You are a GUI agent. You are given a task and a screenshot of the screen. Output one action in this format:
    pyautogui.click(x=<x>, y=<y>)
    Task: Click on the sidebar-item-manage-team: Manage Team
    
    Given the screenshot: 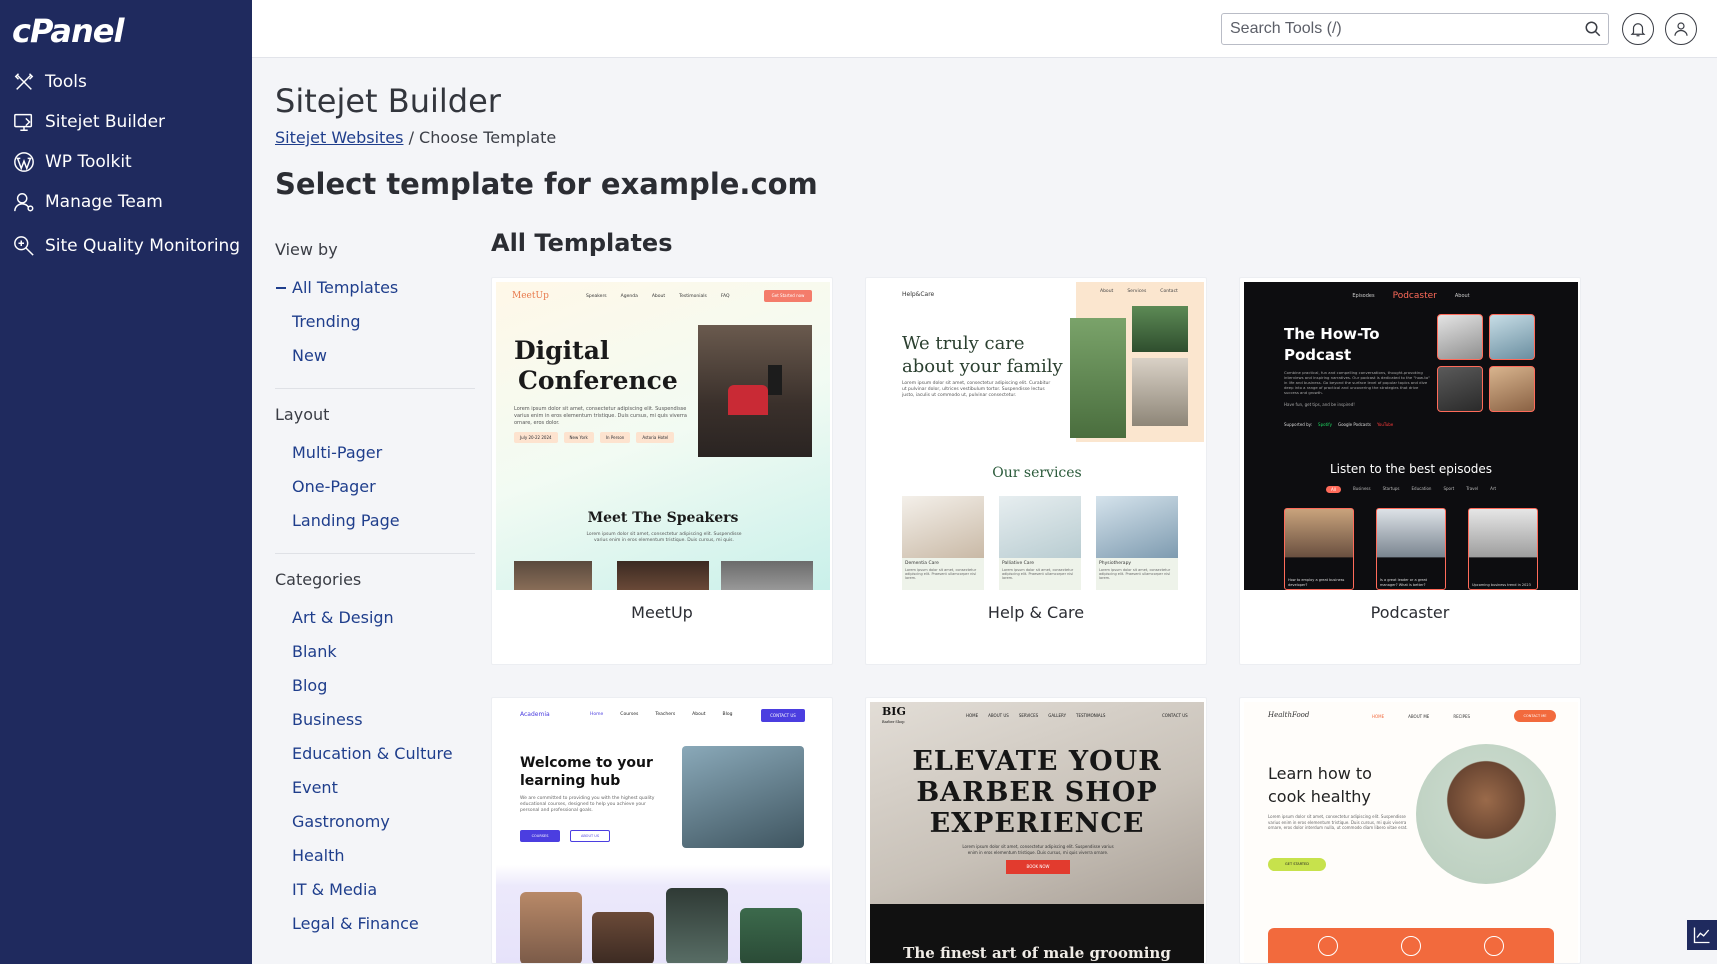 What is the action you would take?
    pyautogui.click(x=126, y=202)
    